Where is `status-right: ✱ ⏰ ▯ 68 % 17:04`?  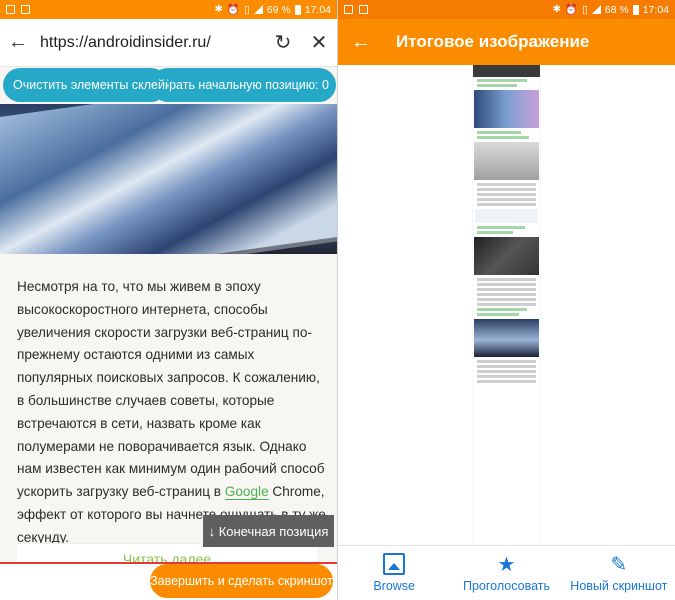
status-right: ✱ ⏰ ▯ 68 % 17:04 is located at coordinates (610, 10).